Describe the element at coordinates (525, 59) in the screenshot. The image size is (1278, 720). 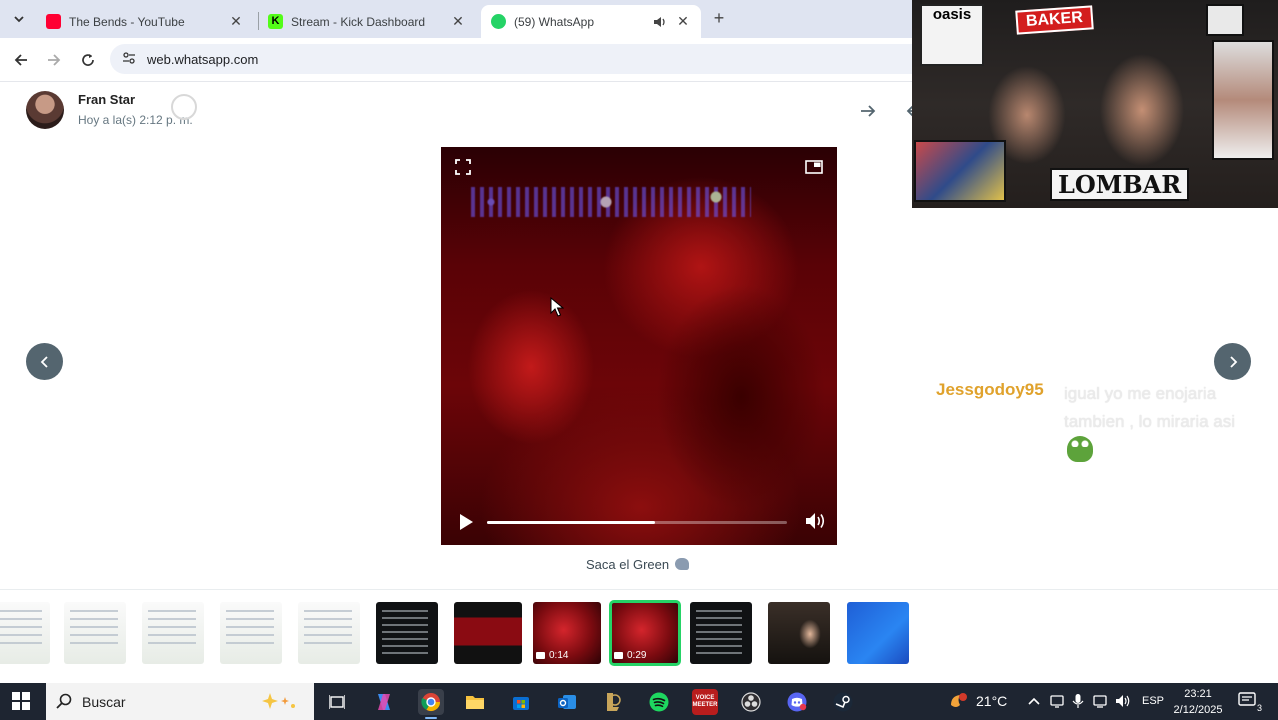
I see `address-bar: web.whatsapp.com` at that location.